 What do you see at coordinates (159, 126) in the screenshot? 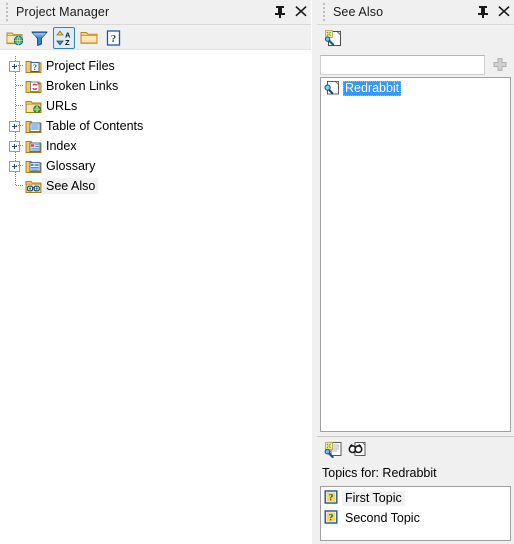
I see `tree-item-table-of-contents: Table of Contents` at bounding box center [159, 126].